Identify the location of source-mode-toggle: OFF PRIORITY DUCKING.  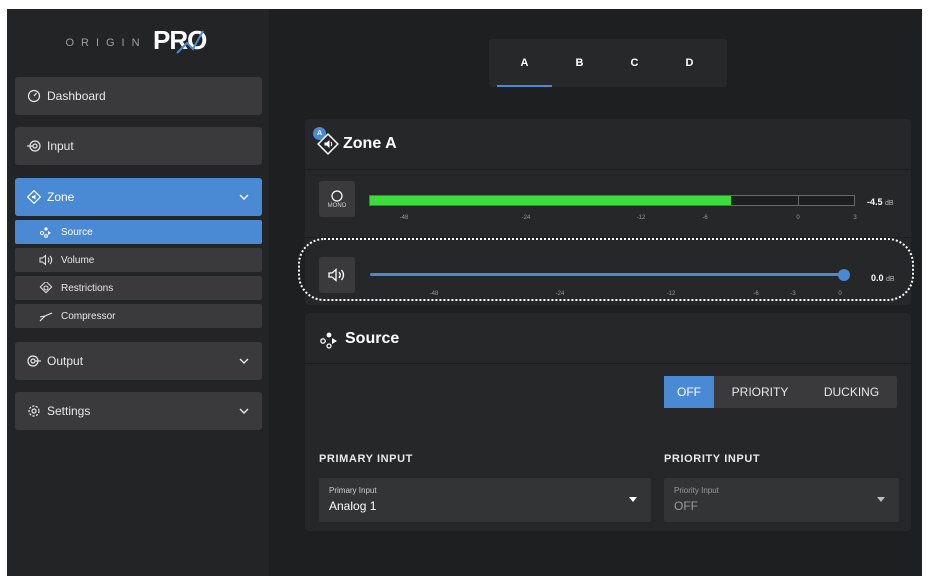
(780, 392).